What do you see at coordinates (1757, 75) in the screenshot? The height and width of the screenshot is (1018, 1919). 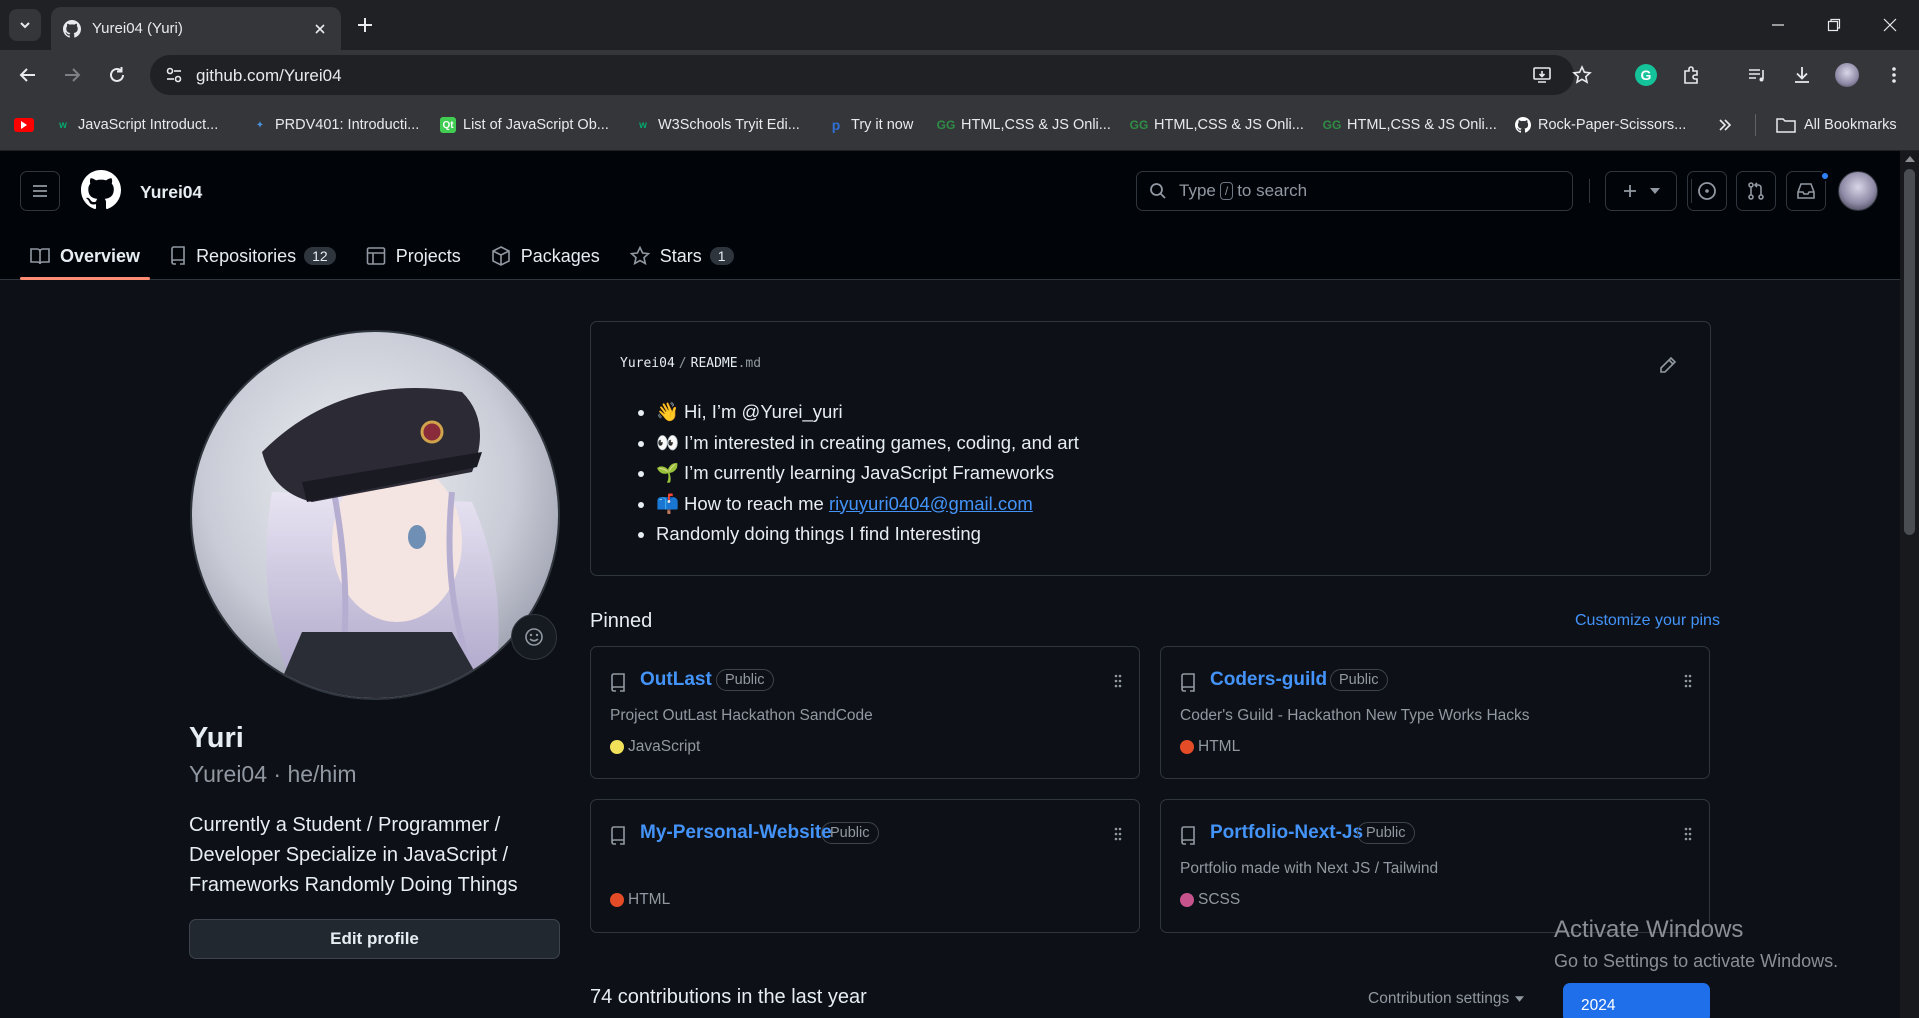 I see `media-control-icon` at bounding box center [1757, 75].